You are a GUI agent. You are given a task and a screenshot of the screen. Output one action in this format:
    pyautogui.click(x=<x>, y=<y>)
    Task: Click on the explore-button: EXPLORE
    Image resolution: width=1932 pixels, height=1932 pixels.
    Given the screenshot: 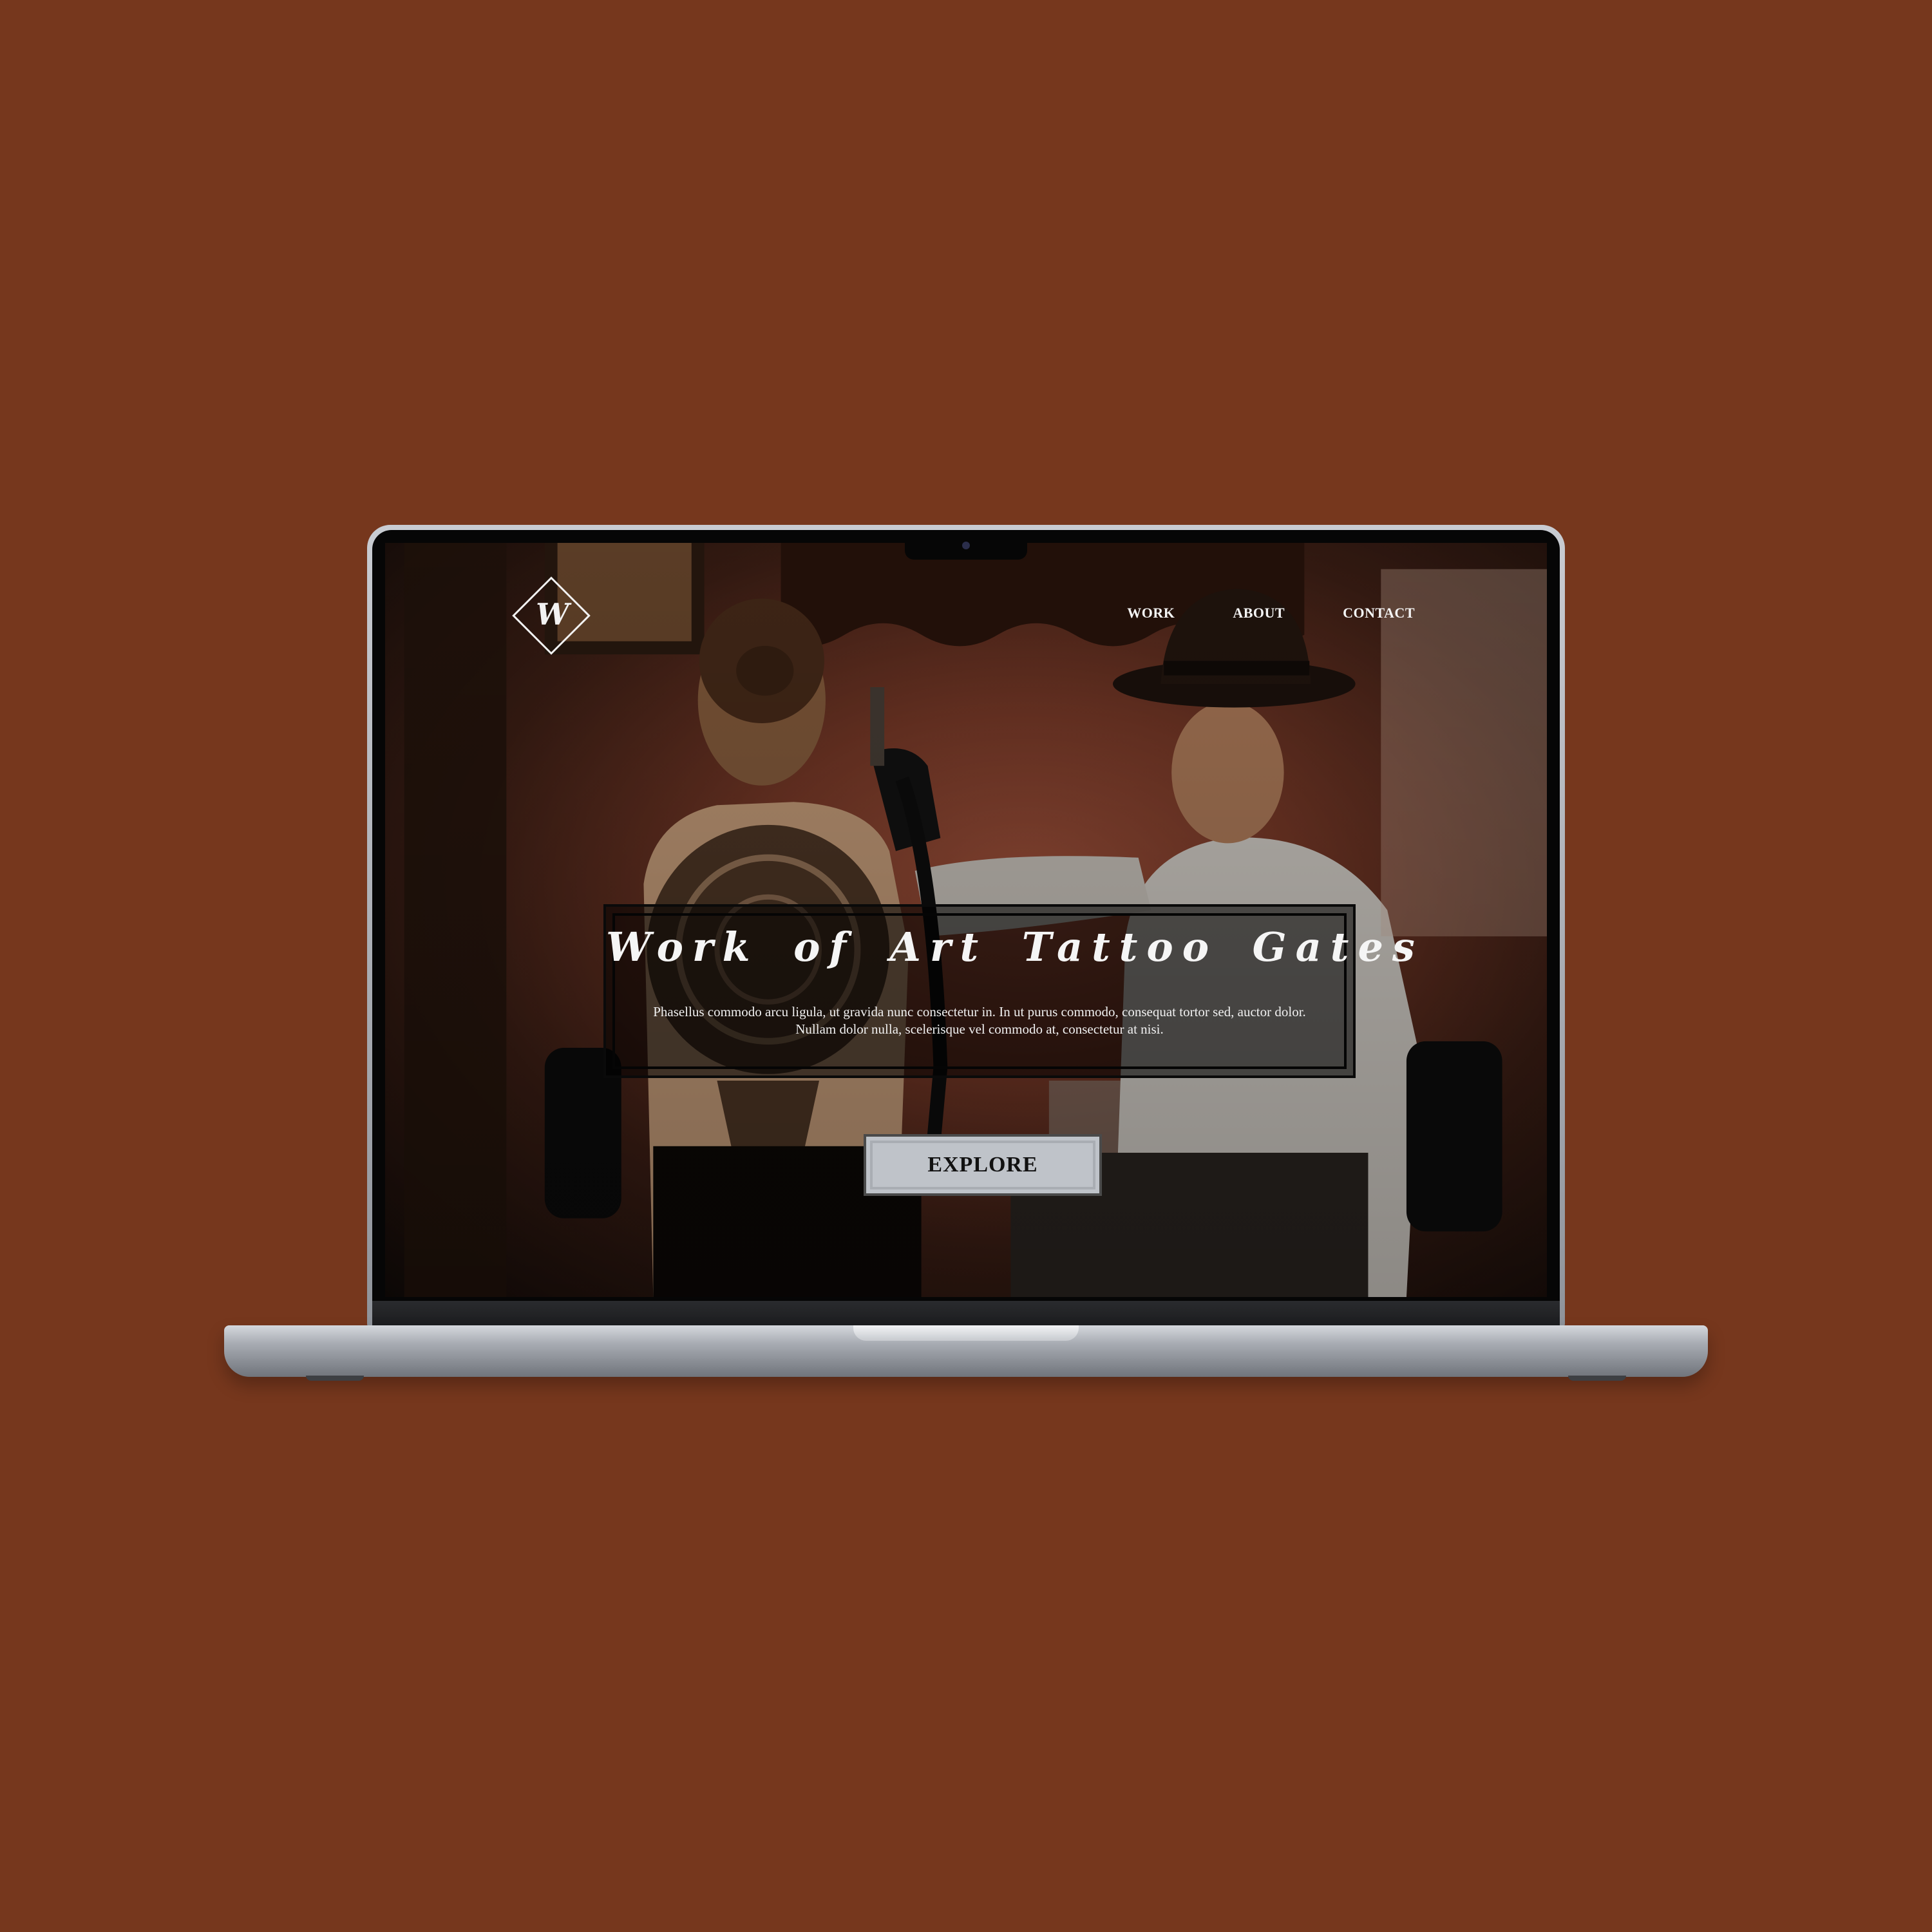 What is the action you would take?
    pyautogui.click(x=983, y=1165)
    